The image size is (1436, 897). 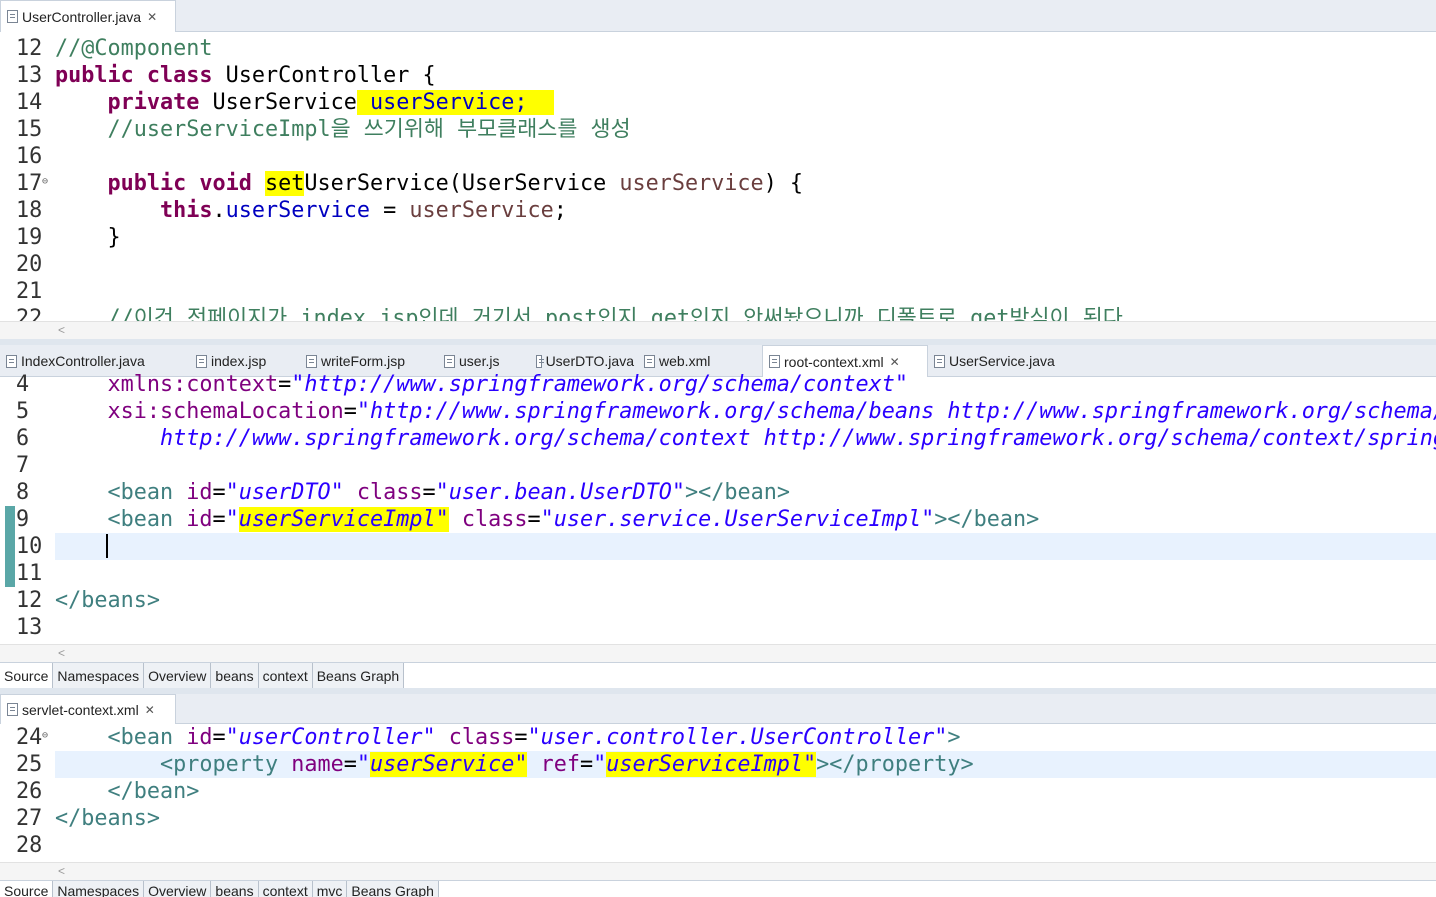 I want to click on code-line: 16, so click(x=718, y=156).